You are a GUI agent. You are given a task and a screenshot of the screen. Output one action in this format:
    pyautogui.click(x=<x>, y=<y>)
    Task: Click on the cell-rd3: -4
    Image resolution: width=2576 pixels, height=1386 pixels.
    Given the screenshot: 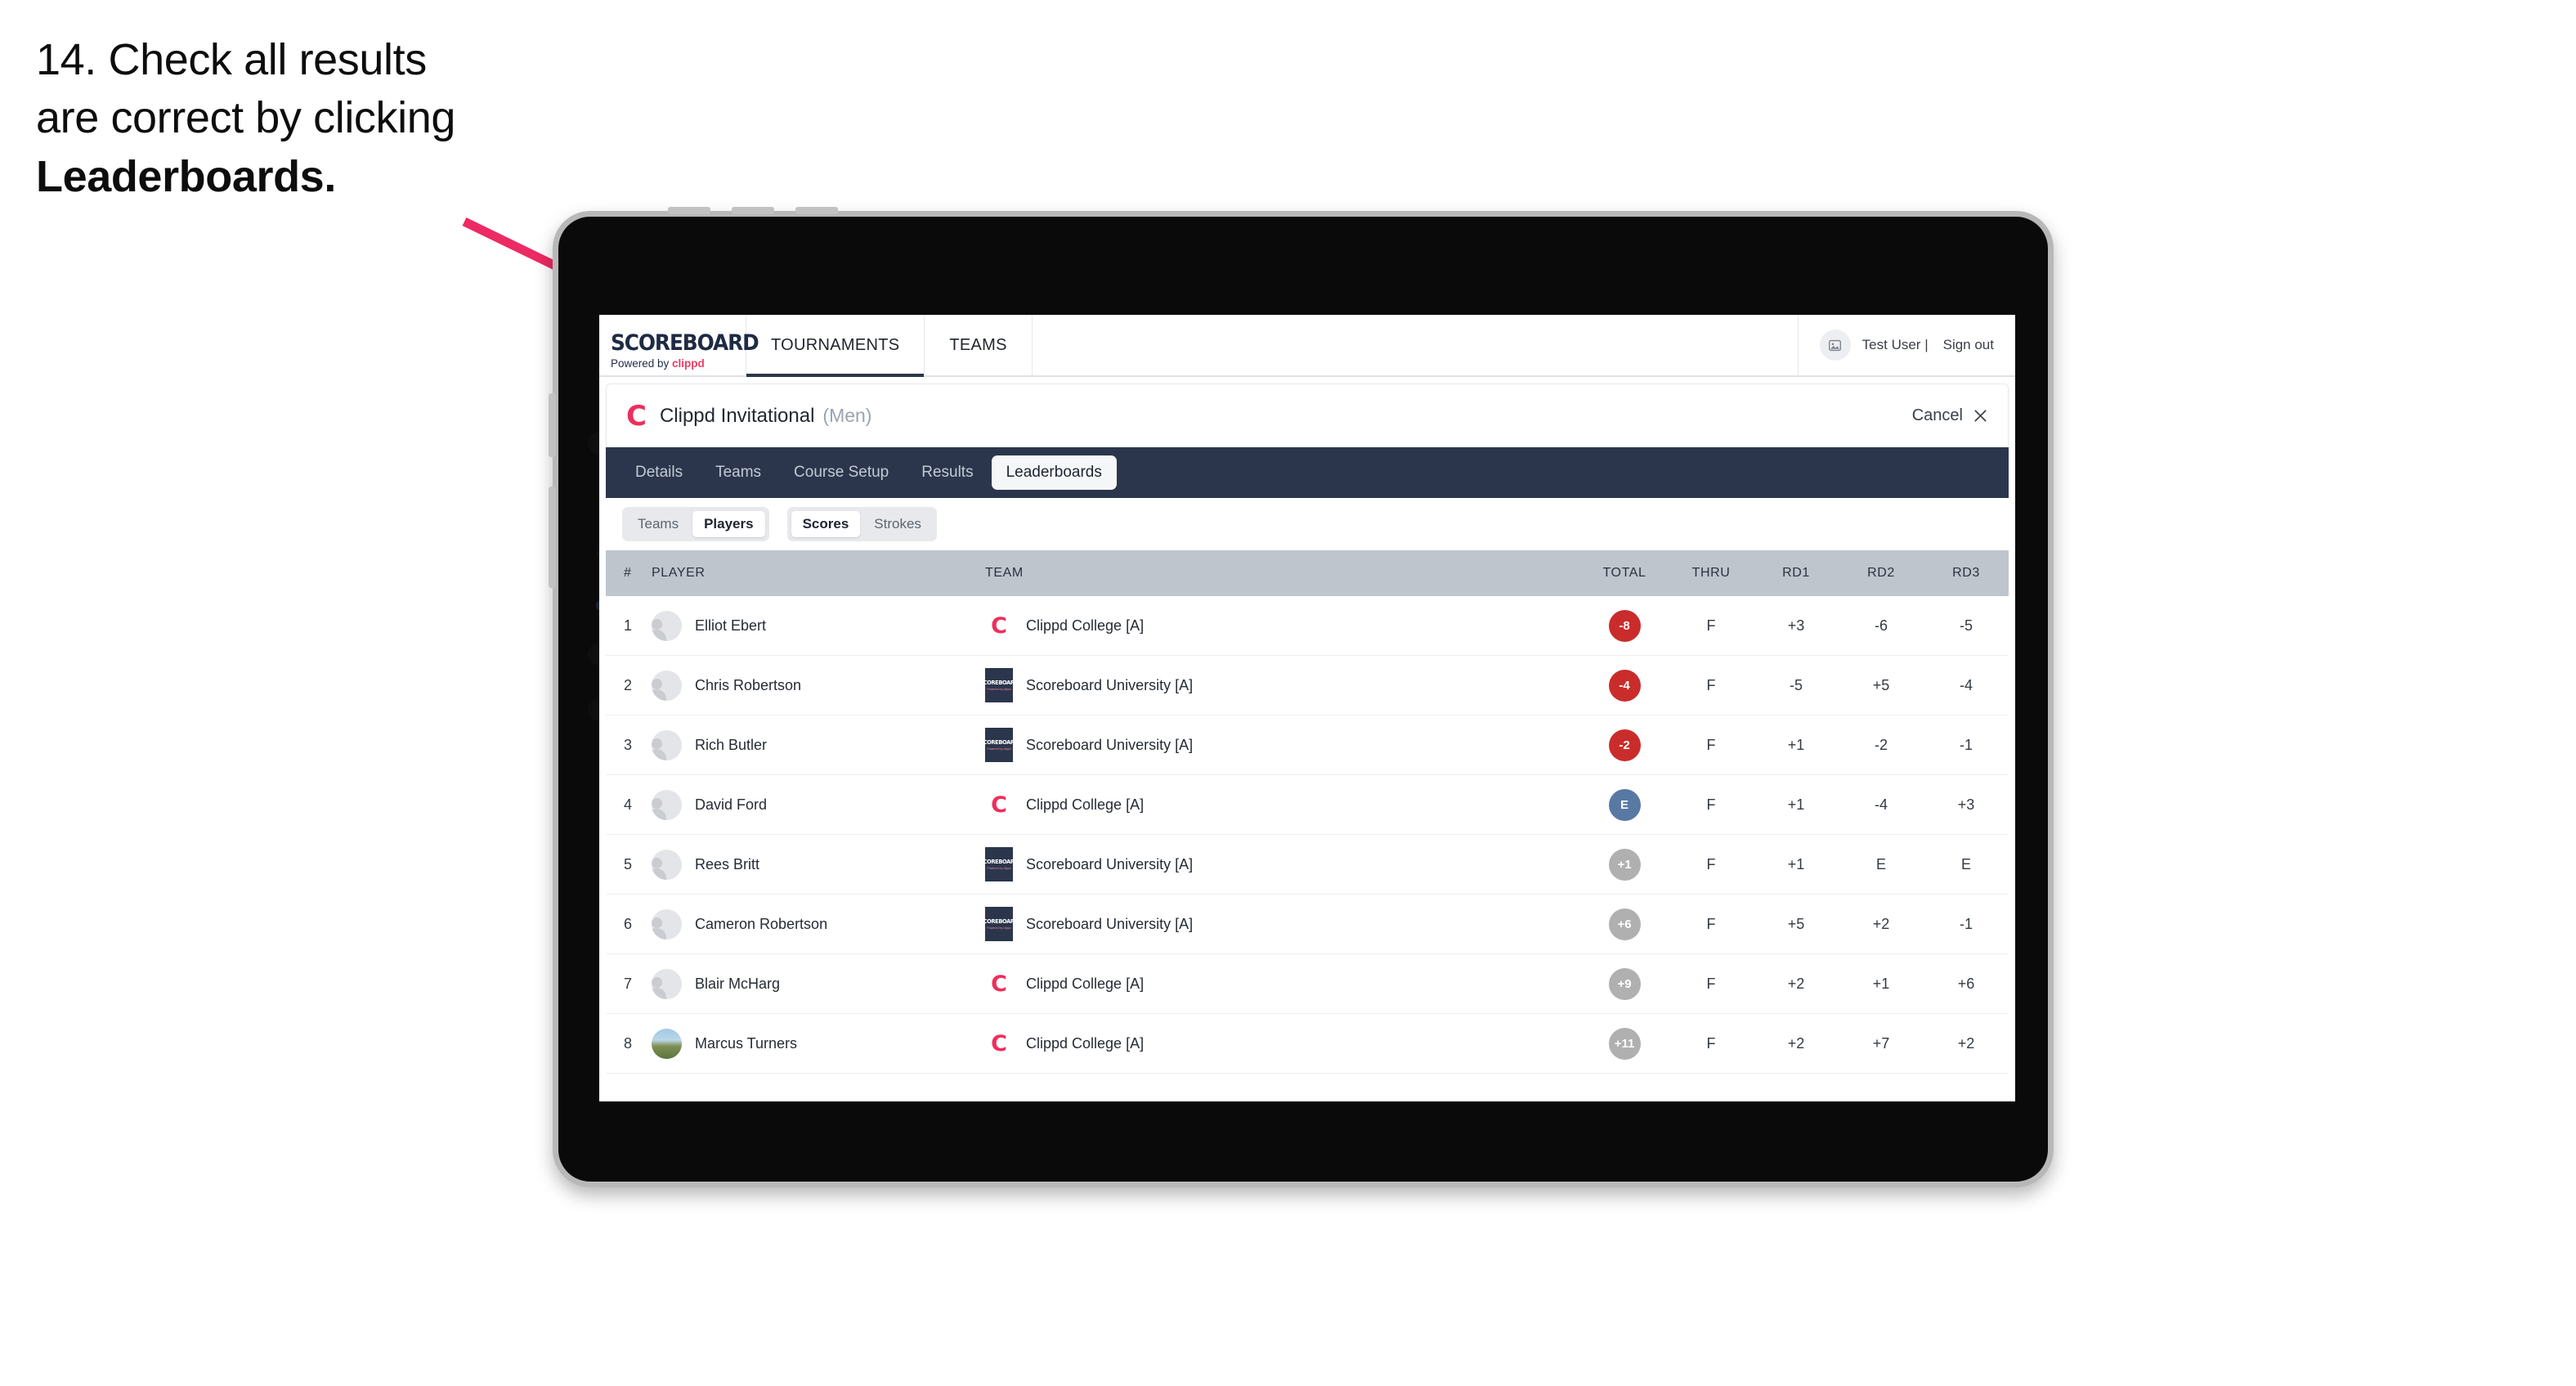 What is the action you would take?
    pyautogui.click(x=1966, y=684)
    